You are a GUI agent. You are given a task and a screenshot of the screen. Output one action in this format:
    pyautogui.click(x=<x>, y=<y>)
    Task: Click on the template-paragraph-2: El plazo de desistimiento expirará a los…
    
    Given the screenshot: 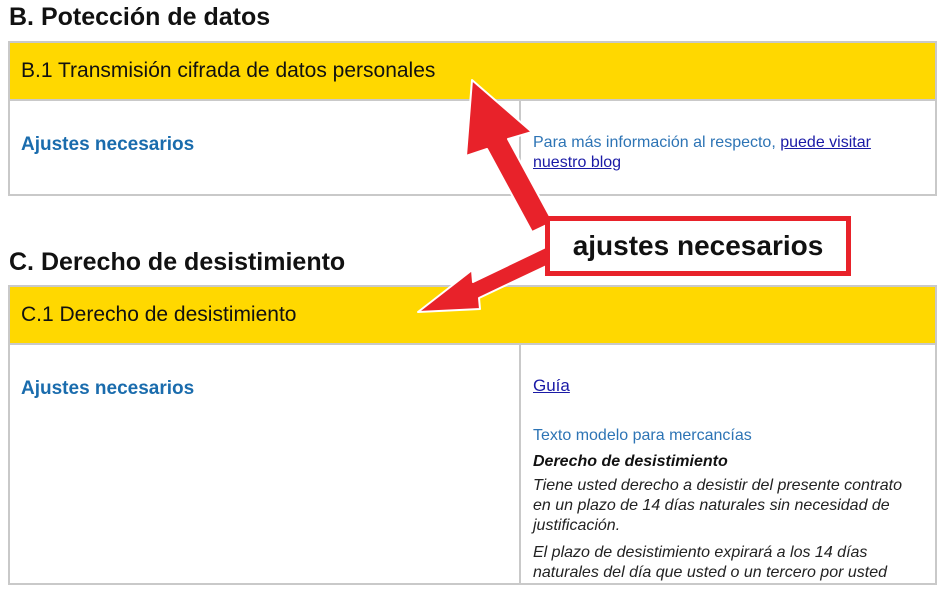 What is the action you would take?
    pyautogui.click(x=710, y=562)
    